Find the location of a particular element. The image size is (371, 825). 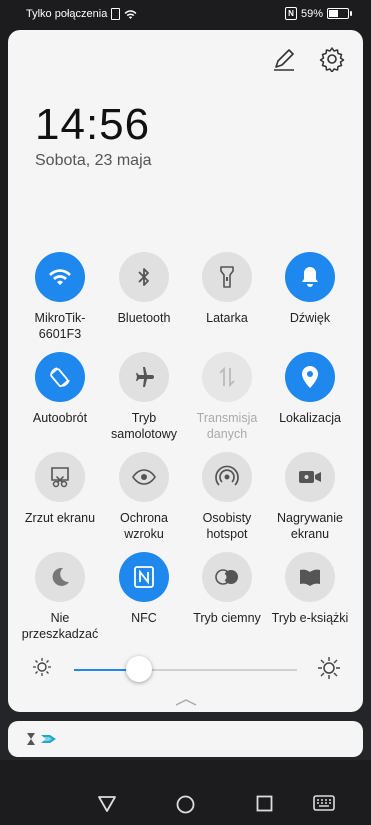

settings-icon is located at coordinates (332, 59).